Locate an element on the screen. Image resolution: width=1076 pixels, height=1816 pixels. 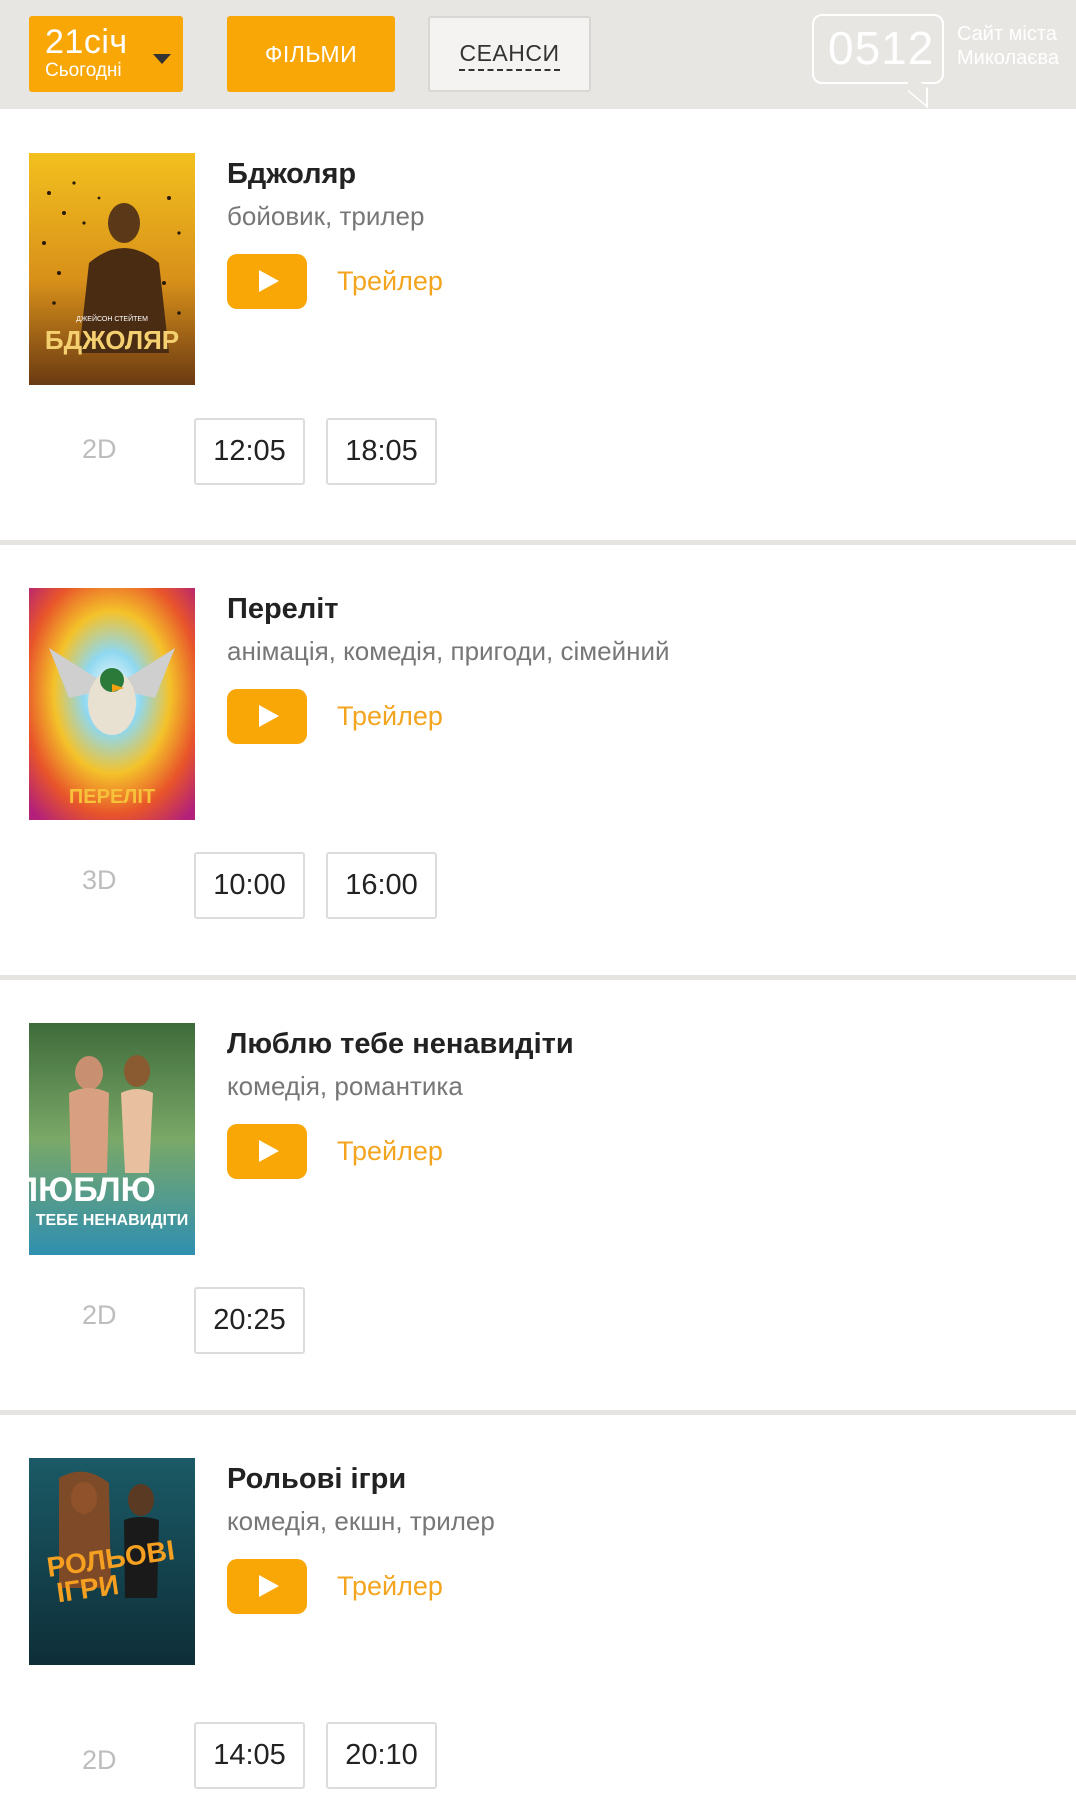
logo-text-line1: Сайт міста is located at coordinates (1007, 34).